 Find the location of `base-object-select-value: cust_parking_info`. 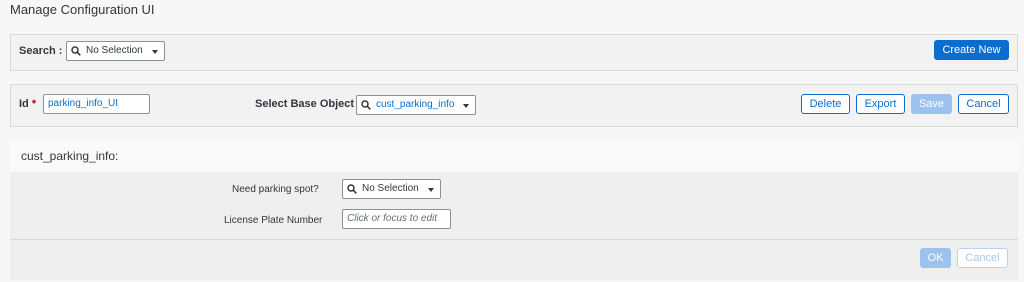

base-object-select-value: cust_parking_info is located at coordinates (415, 104).